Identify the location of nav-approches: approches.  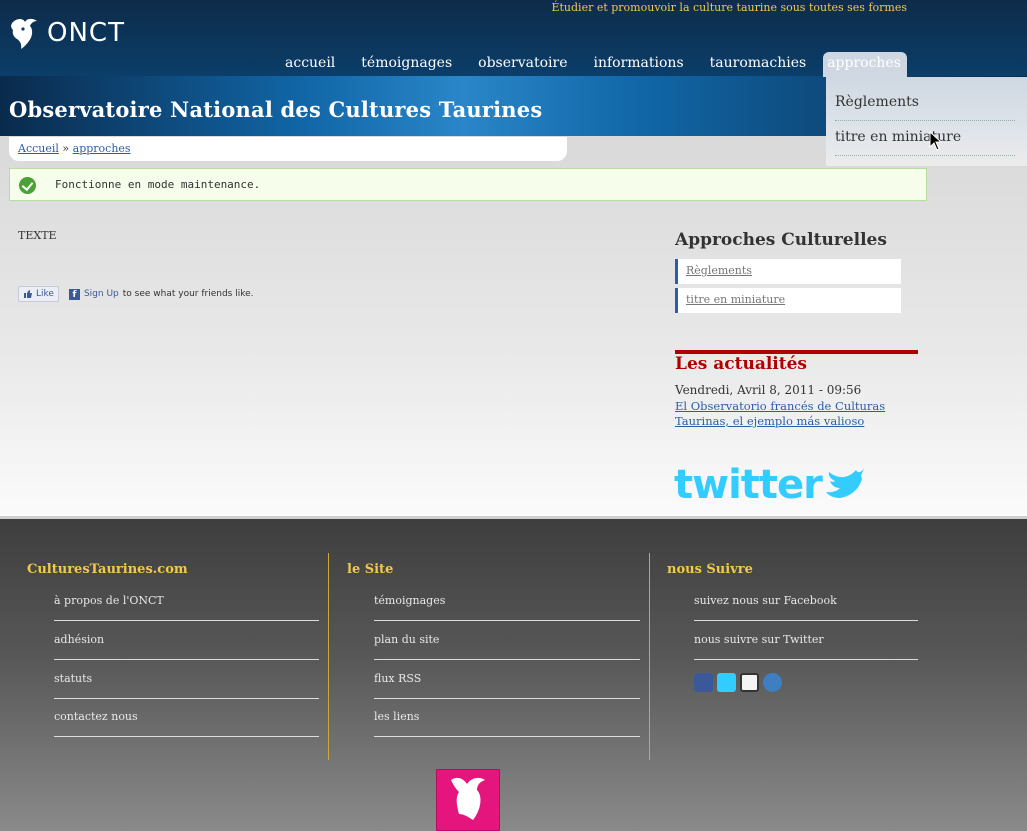
(865, 64).